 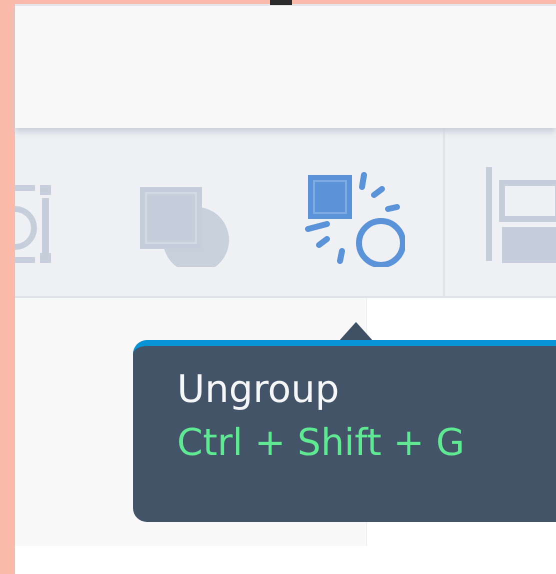 I want to click on shortcut-text: Ctrl + Shift + G, so click(x=321, y=443).